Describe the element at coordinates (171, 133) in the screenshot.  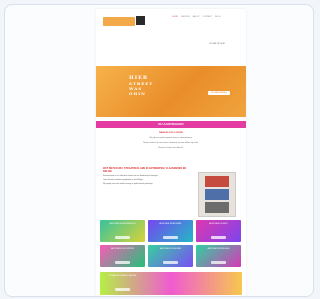
I see `intro-heading: WAAROM ZOU U KIEZEN` at that location.